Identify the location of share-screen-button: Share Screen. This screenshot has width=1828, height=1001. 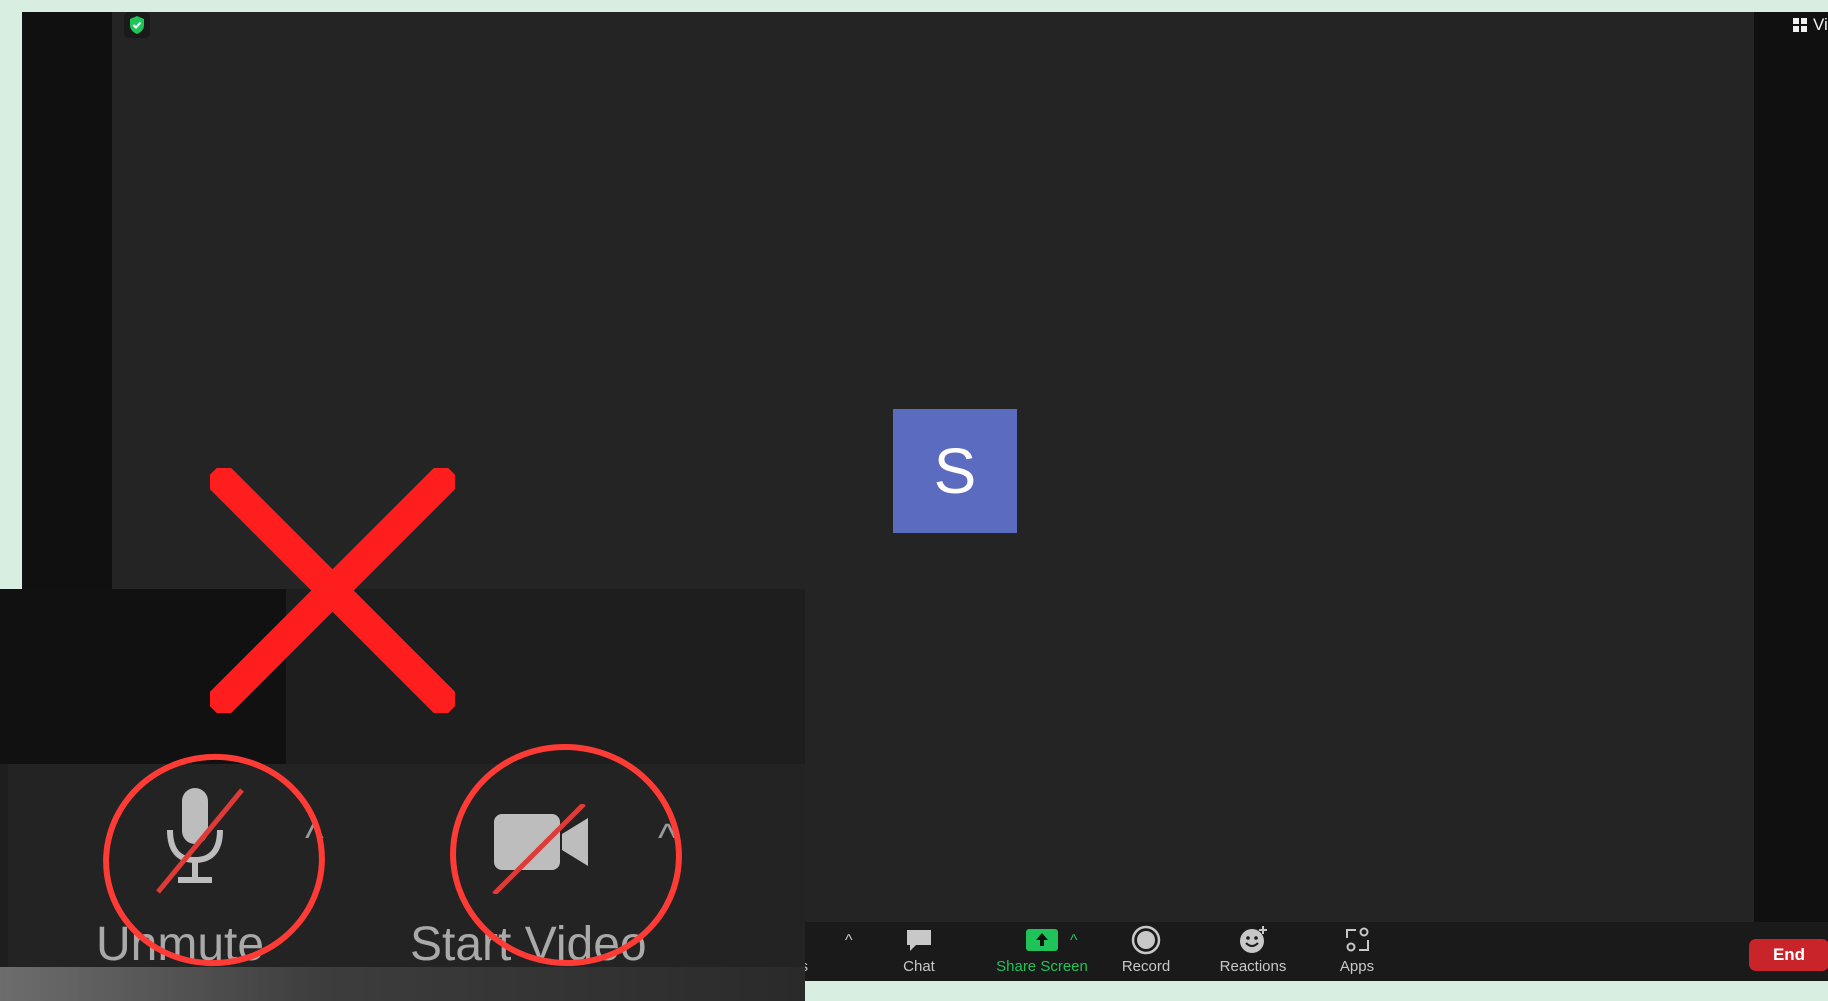
(1042, 951).